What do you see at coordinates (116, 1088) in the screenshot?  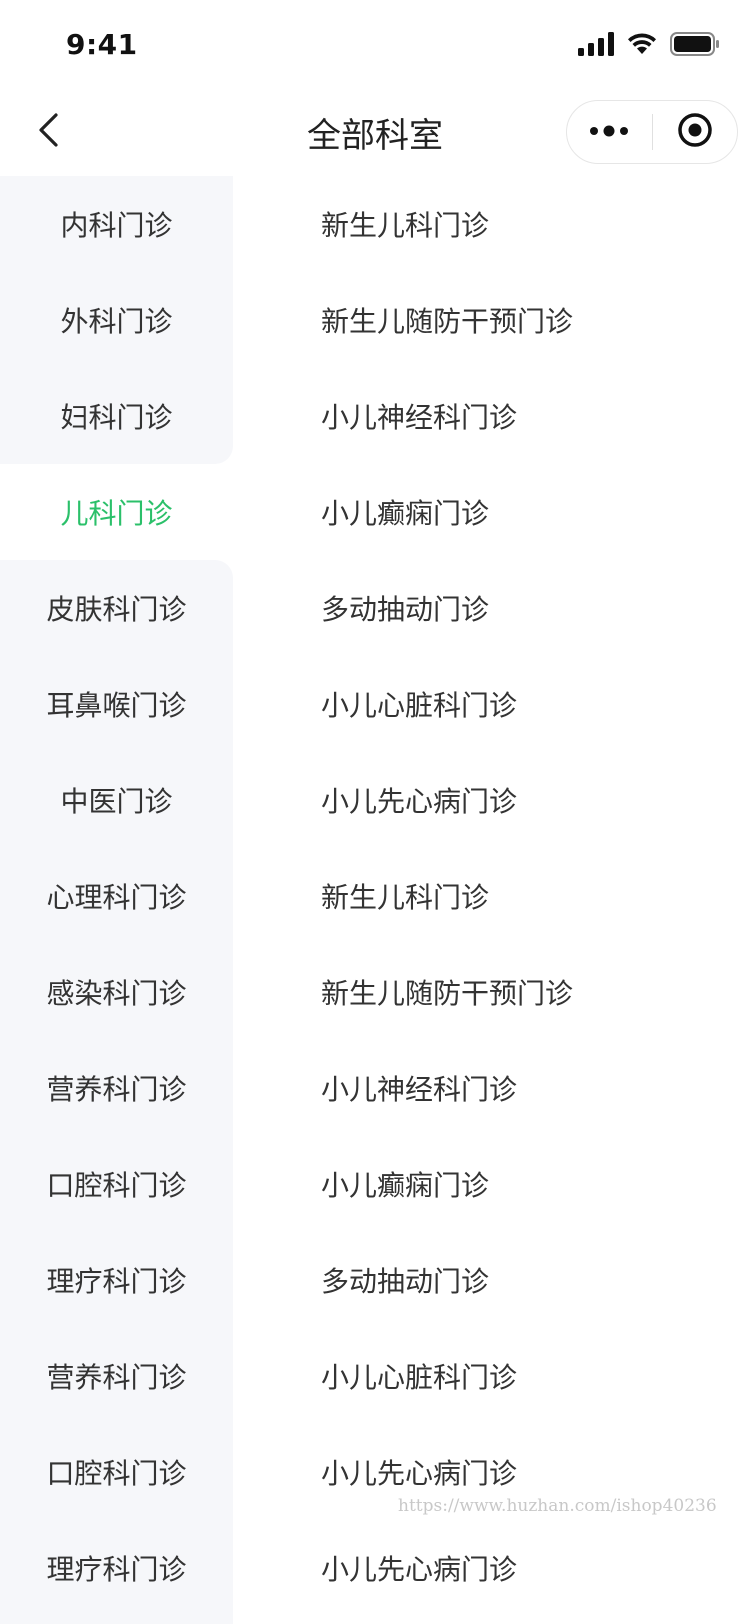 I see `sidebar-item-nutrition: 营养科门诊` at bounding box center [116, 1088].